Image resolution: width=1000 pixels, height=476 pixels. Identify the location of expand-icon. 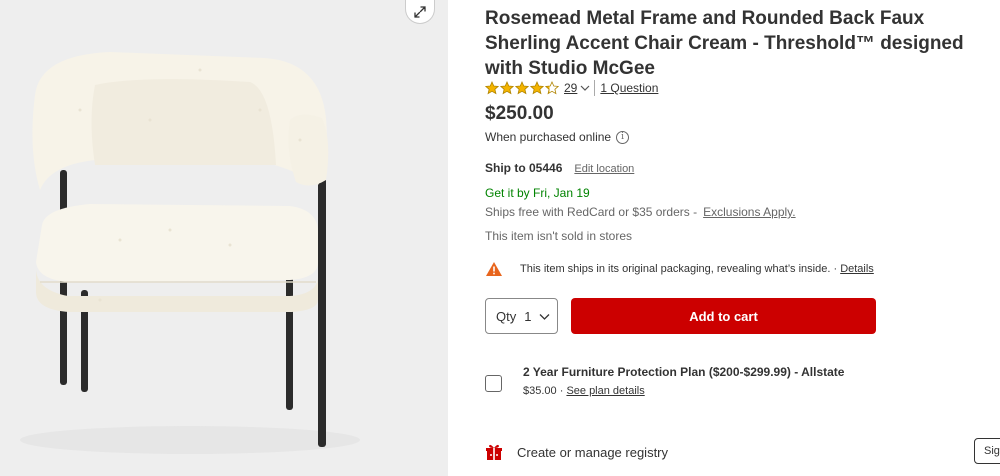
(420, 11).